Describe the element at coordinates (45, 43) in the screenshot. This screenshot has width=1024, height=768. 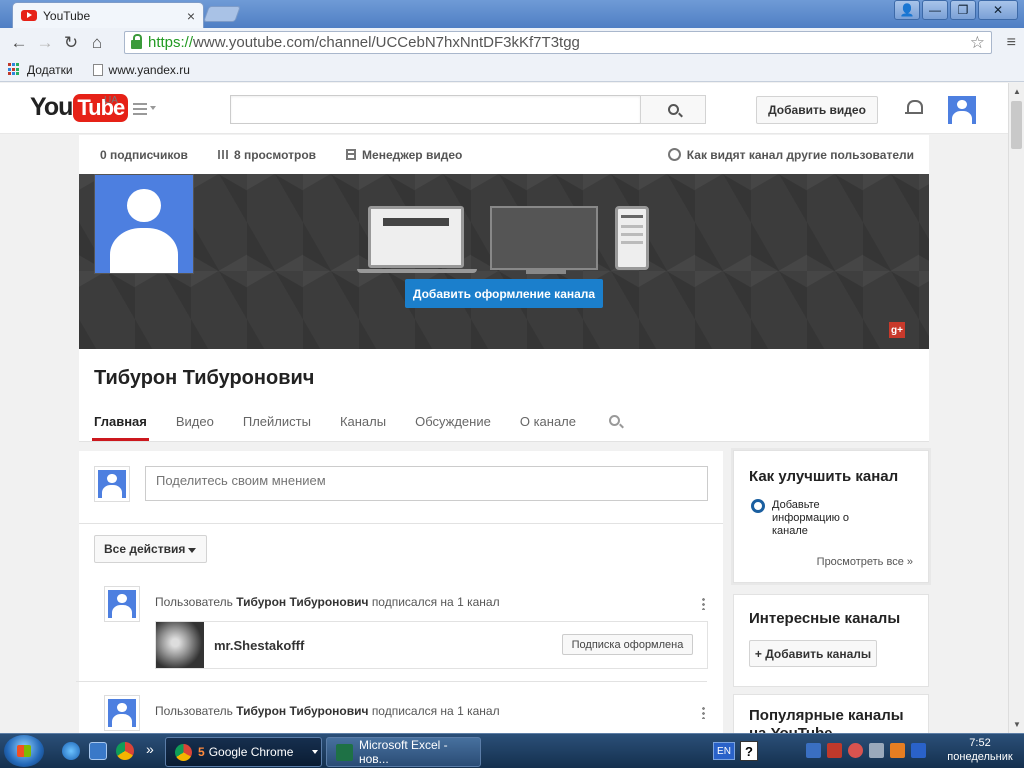
I see `forward-button: →` at that location.